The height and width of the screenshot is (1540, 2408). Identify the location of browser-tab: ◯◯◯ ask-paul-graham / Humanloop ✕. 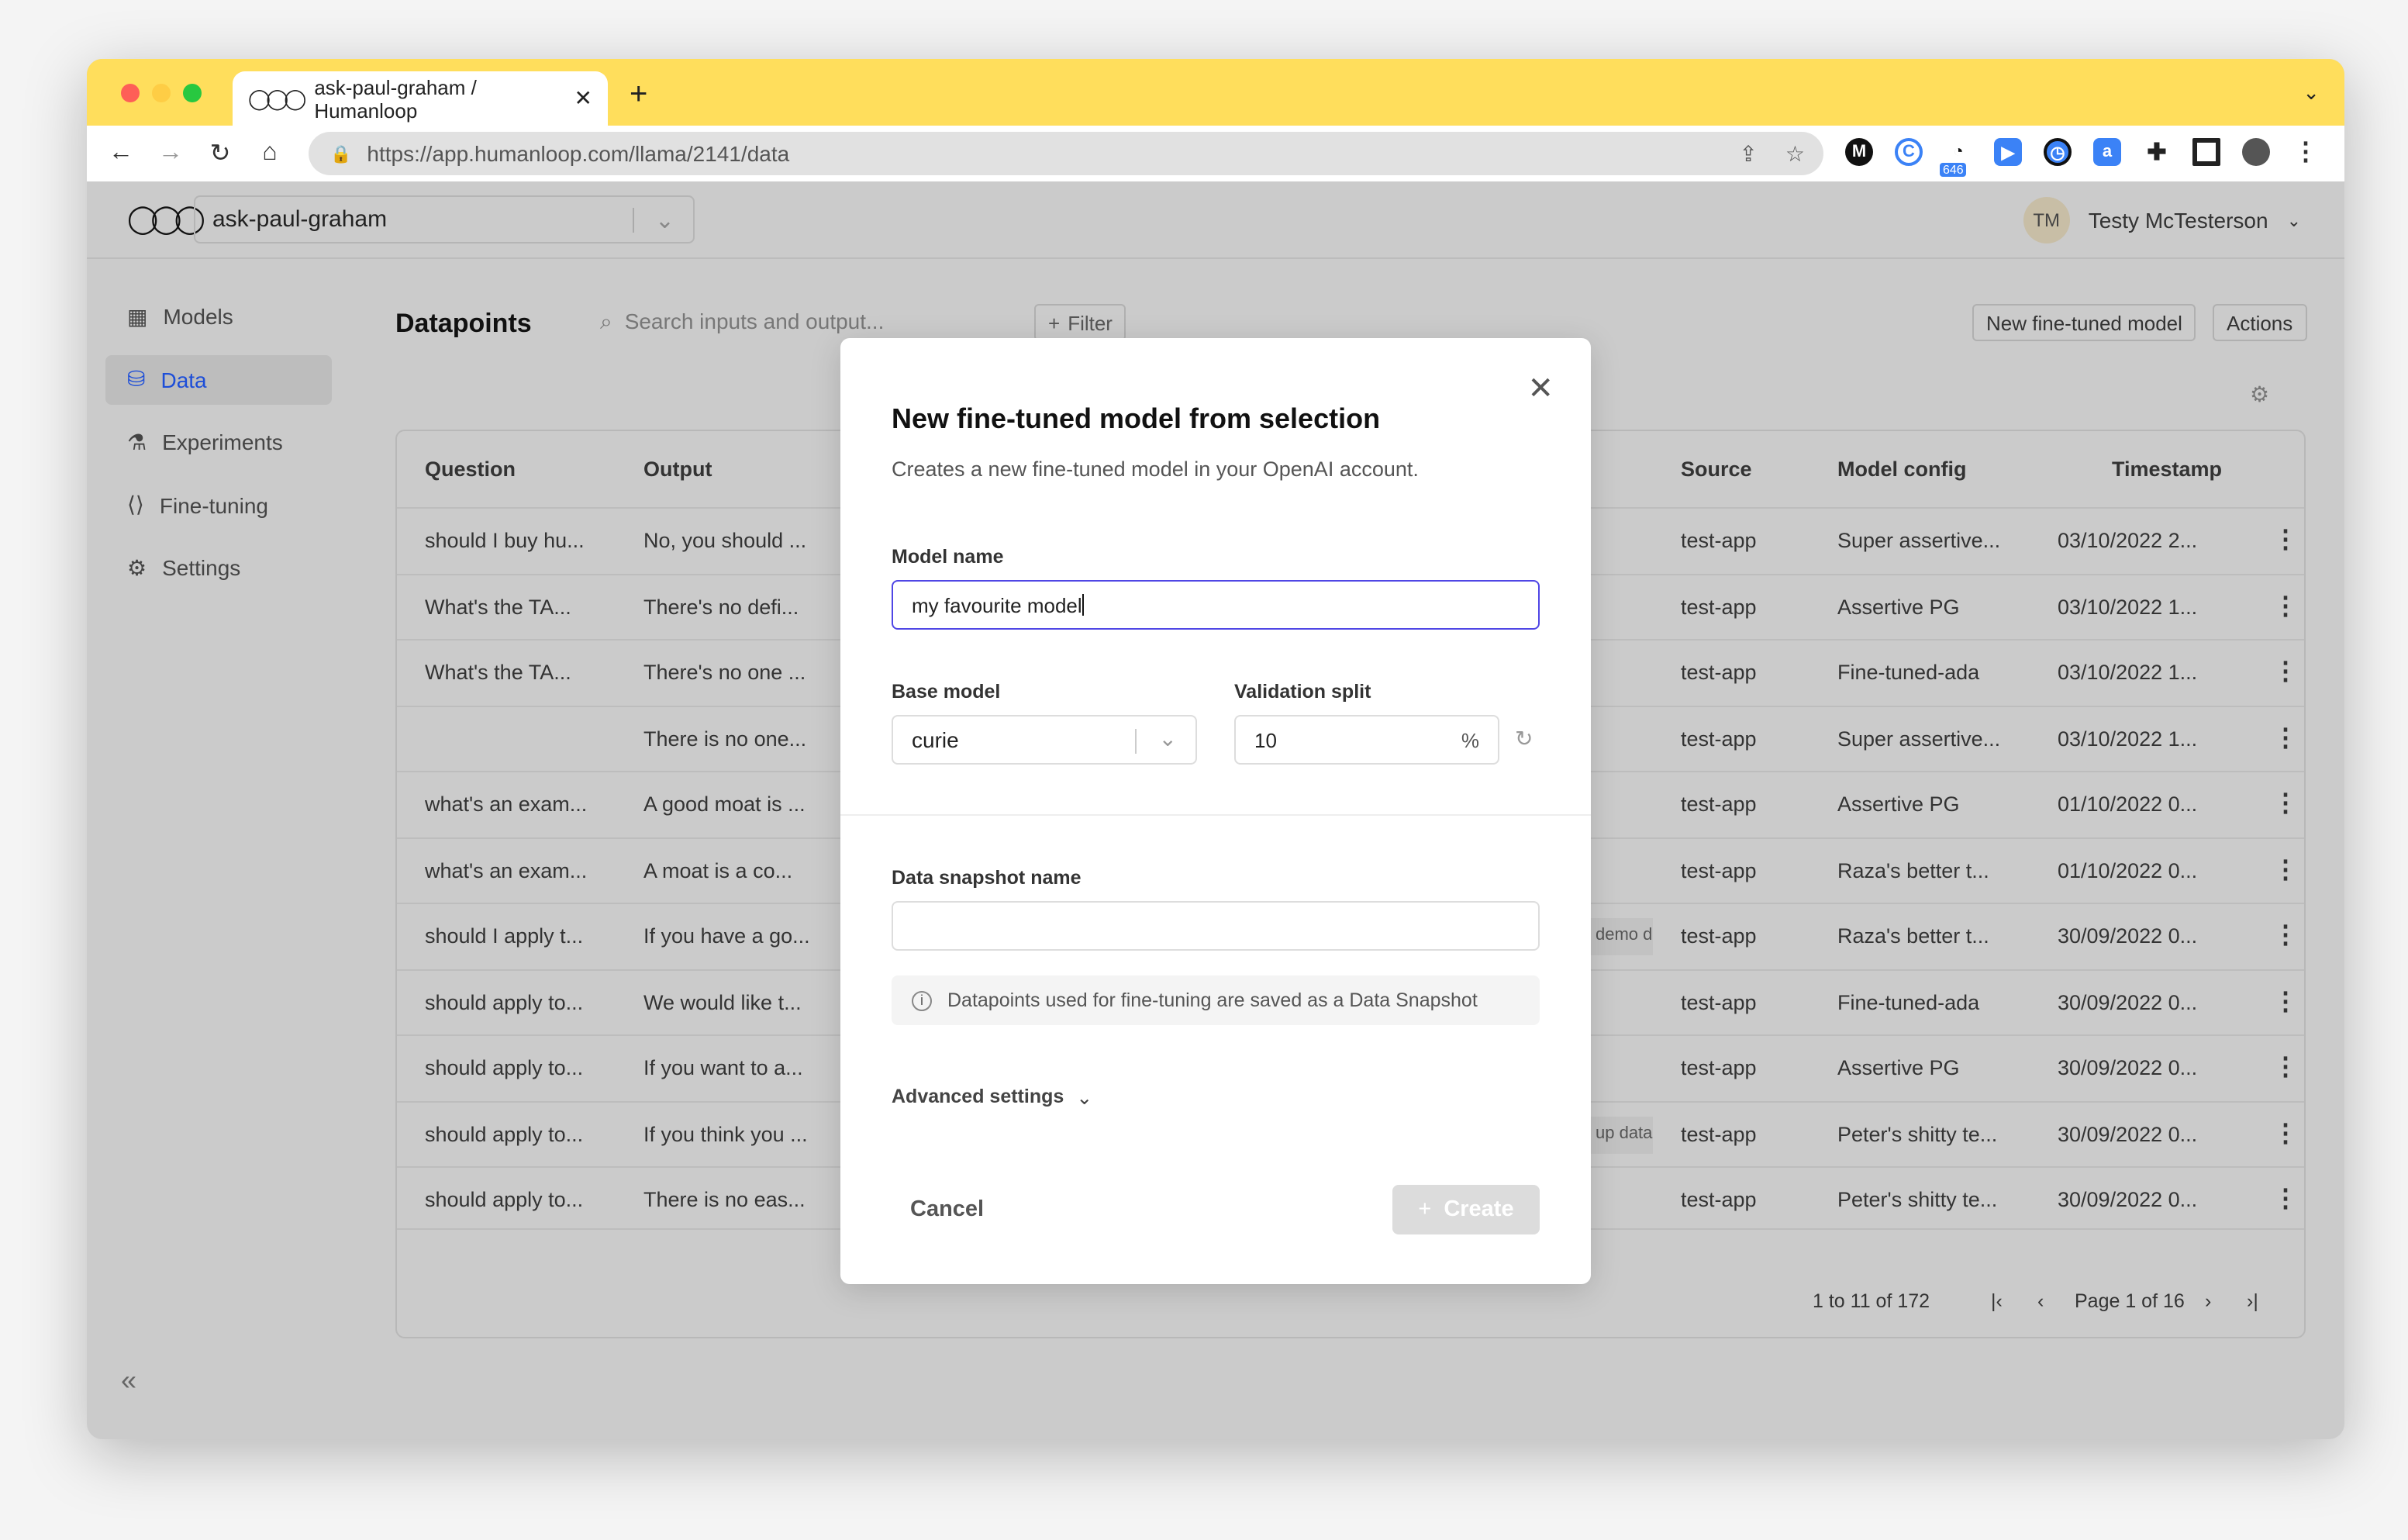
(421, 98).